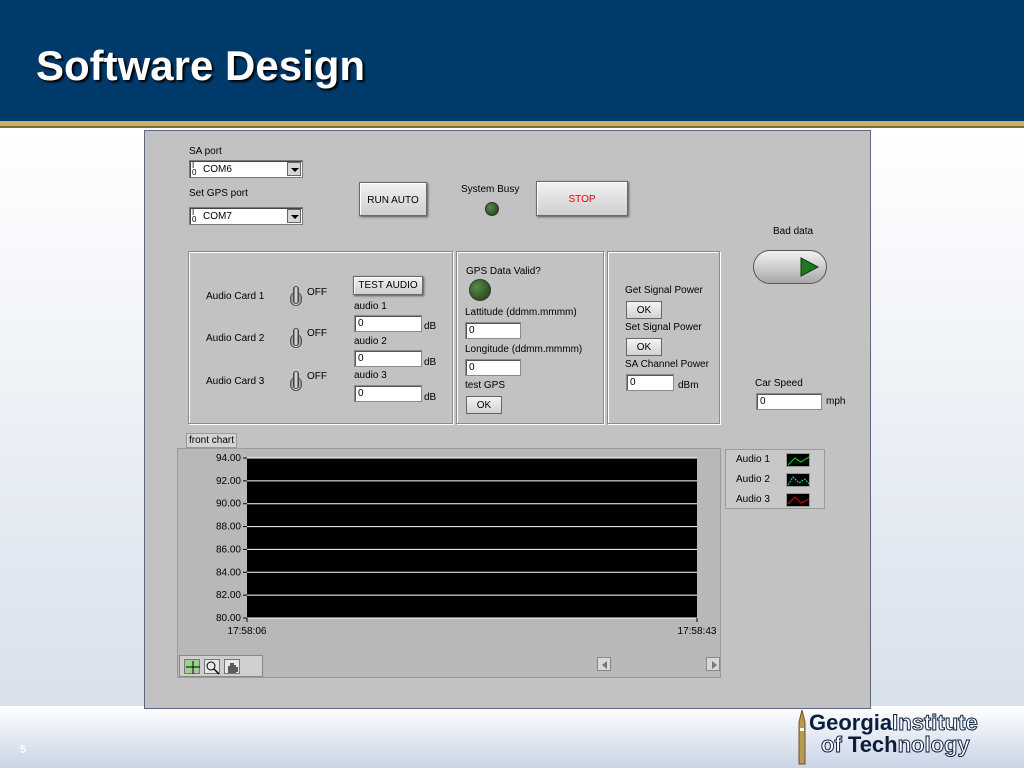  Describe the element at coordinates (370, 375) in the screenshot. I see `audio-3-label: audio 3` at that location.